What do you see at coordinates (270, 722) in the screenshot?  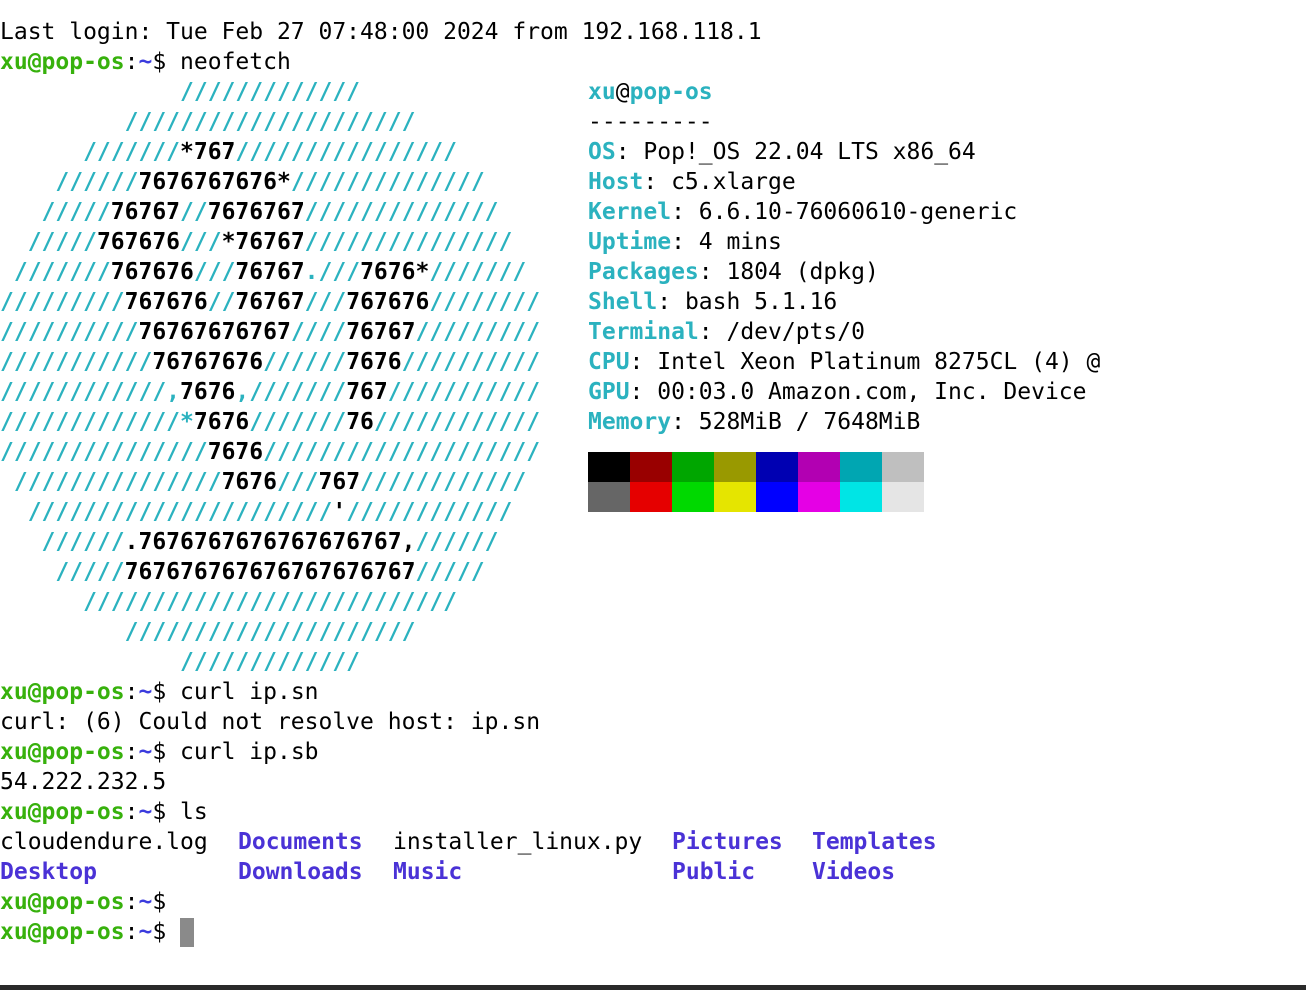 I see `curl-sn-output: curl: (6) Could not resolve host: ip.sn` at bounding box center [270, 722].